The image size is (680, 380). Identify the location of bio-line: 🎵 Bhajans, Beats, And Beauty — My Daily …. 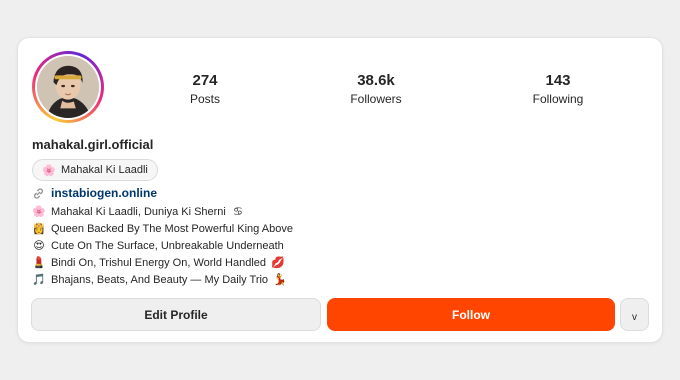
(162, 280).